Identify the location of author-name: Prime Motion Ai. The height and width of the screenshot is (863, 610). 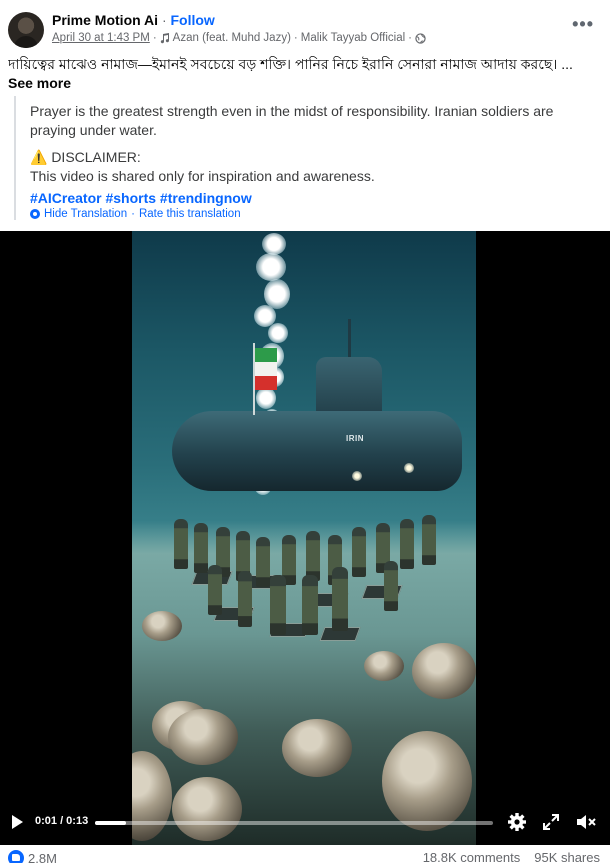
(105, 20).